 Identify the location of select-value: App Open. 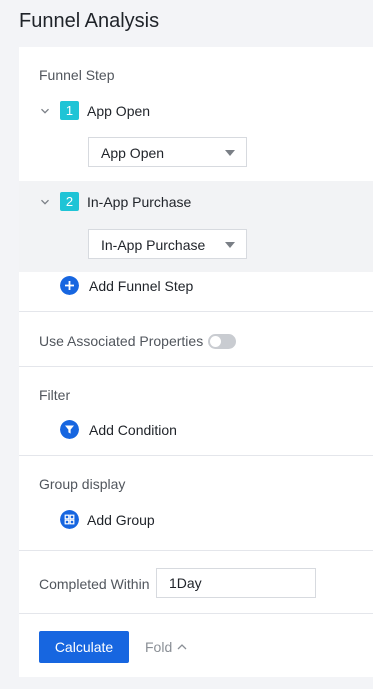
(133, 153).